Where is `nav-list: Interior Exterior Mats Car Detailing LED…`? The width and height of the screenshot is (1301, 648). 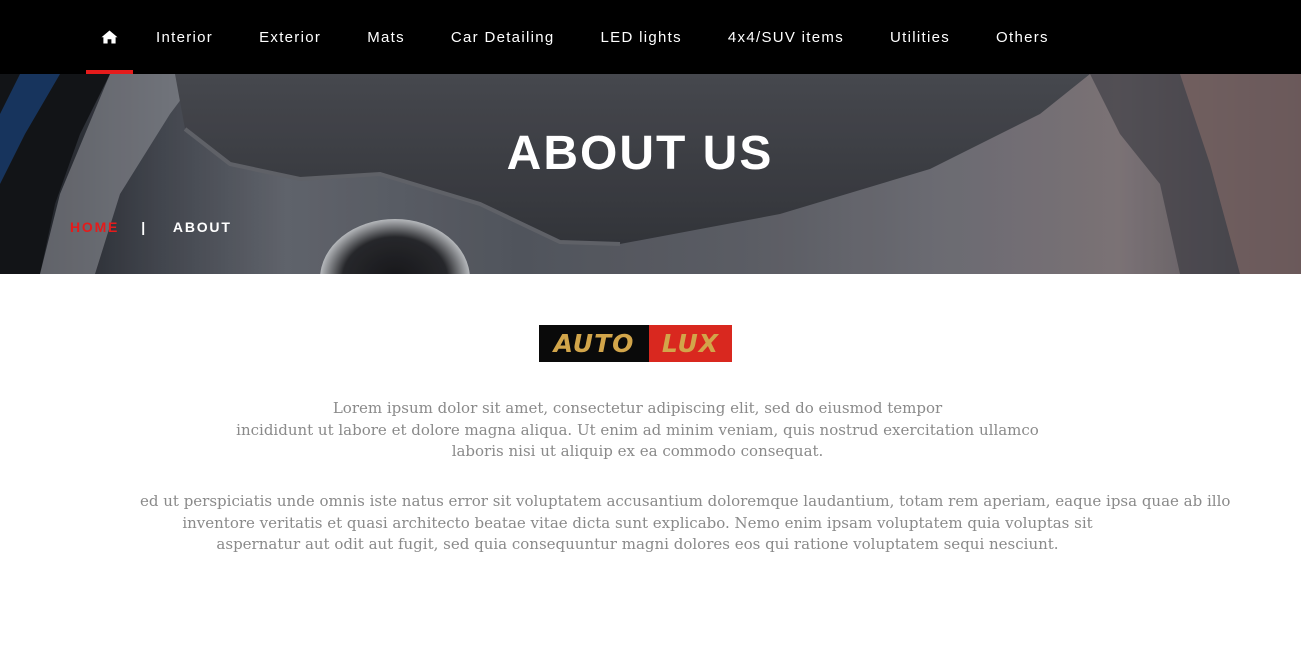
nav-list: Interior Exterior Mats Car Detailing LED… is located at coordinates (579, 37).